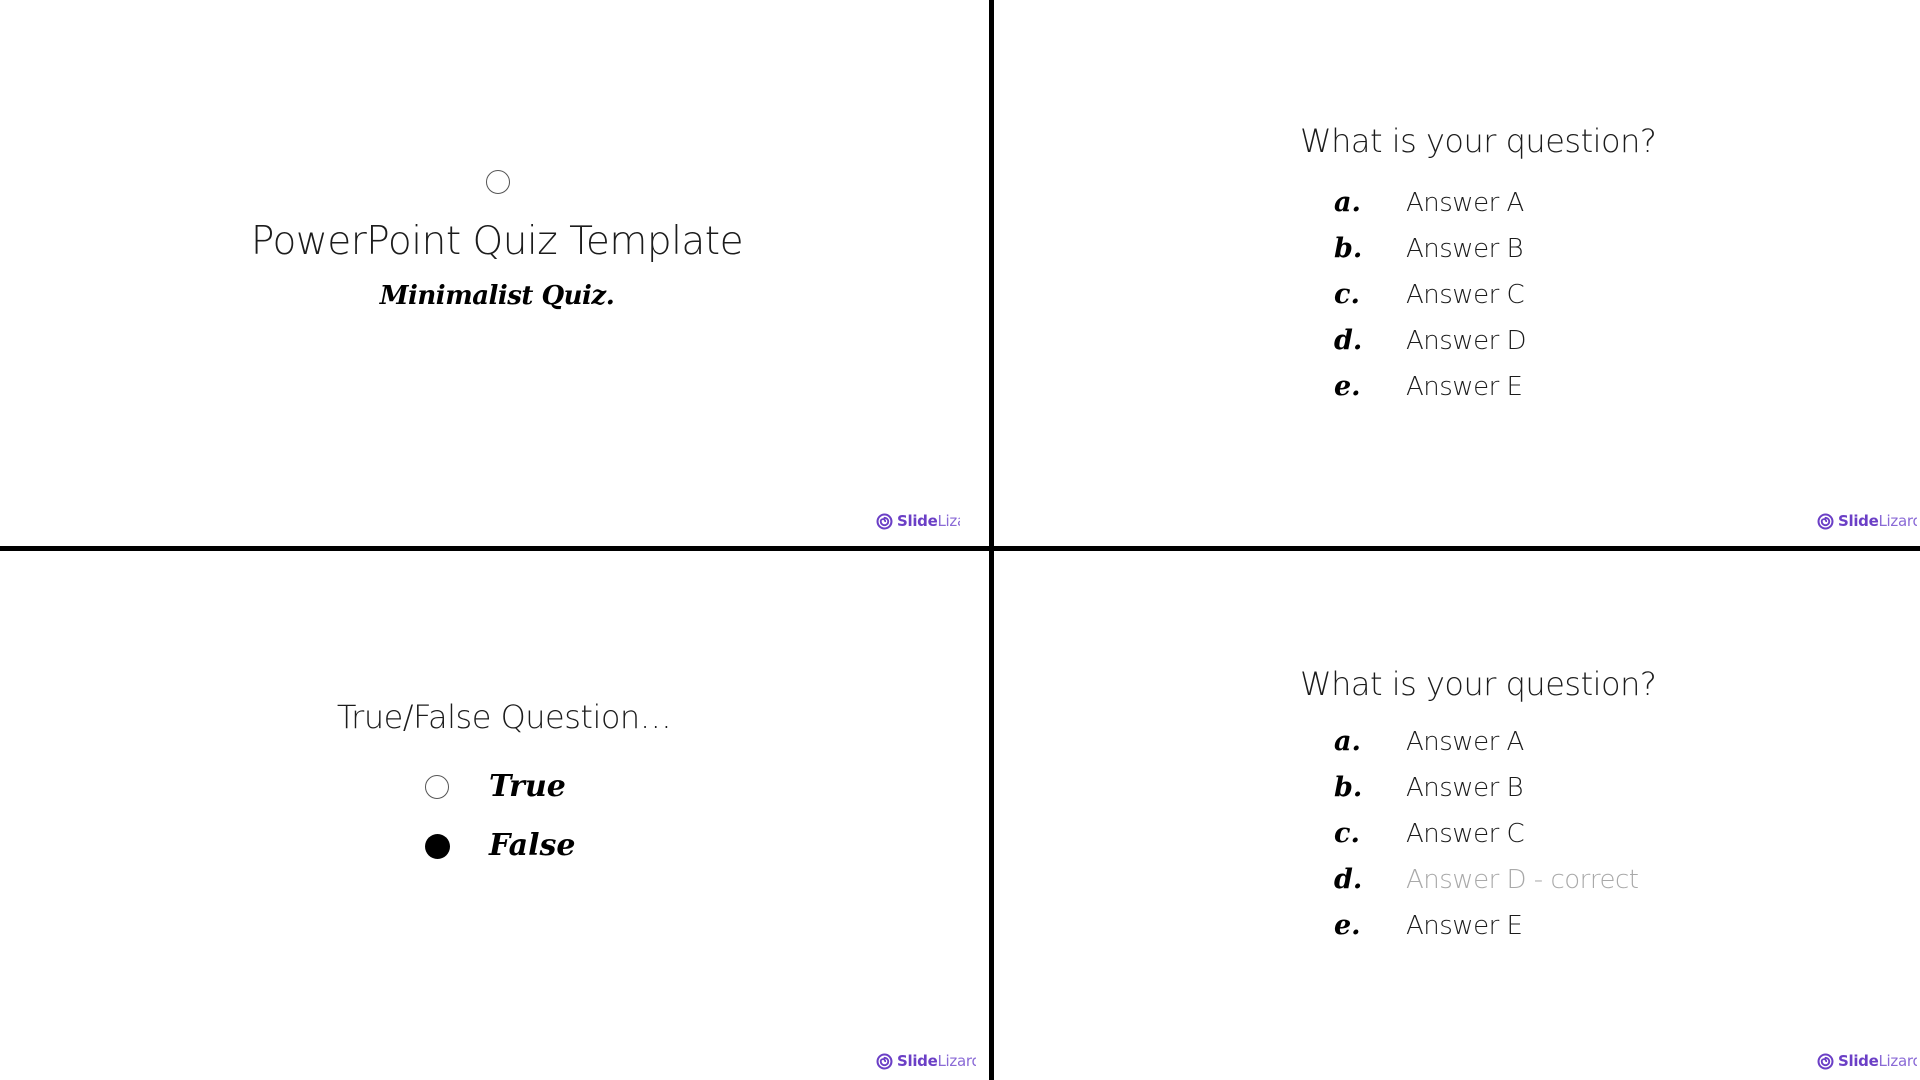 Image resolution: width=1920 pixels, height=1080 pixels. I want to click on slide-title: PowerPoint Quiz Template, so click(497, 241).